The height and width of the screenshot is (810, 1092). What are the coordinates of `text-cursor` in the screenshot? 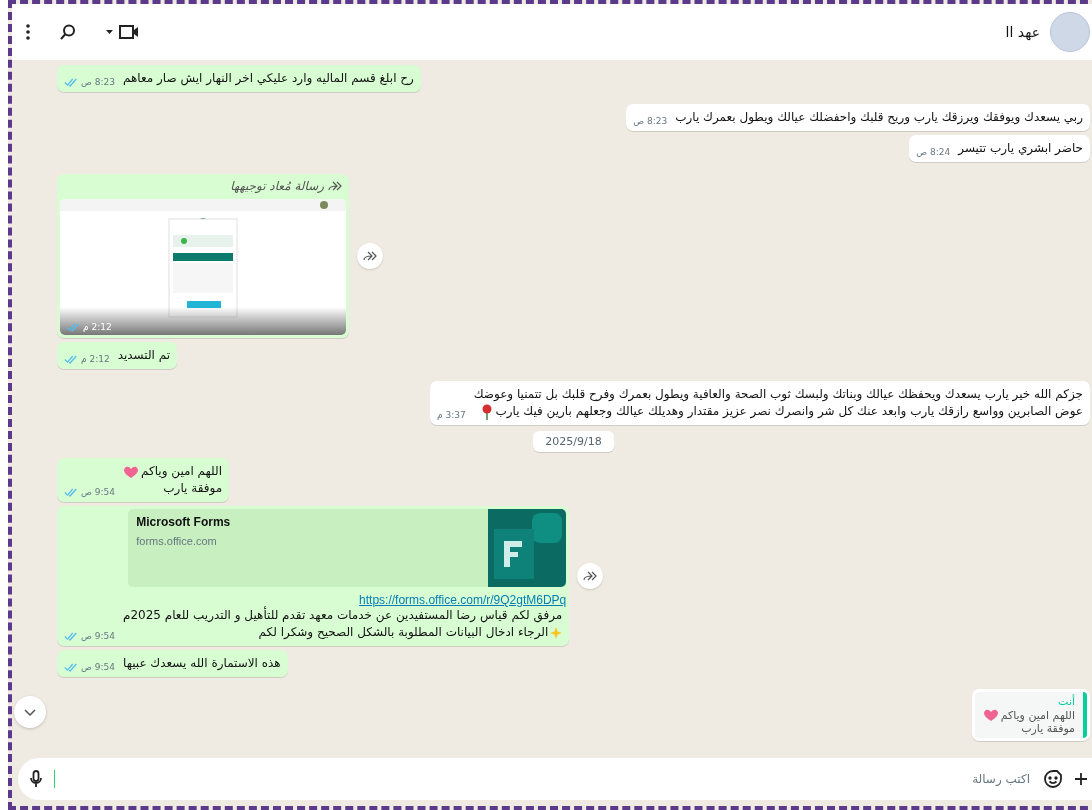 It's located at (54, 779).